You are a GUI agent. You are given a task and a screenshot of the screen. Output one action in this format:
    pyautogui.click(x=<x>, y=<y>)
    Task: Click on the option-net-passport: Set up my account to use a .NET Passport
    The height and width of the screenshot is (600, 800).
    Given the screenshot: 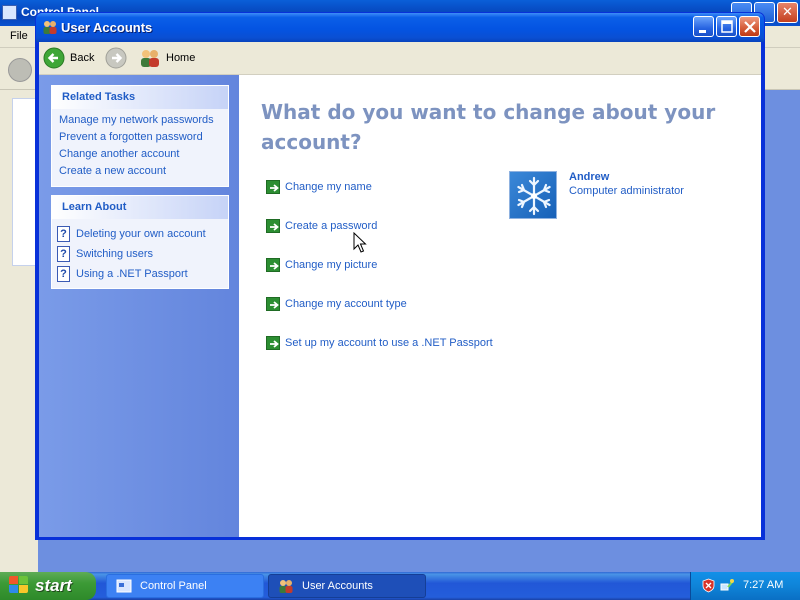 What is the action you would take?
    pyautogui.click(x=379, y=343)
    